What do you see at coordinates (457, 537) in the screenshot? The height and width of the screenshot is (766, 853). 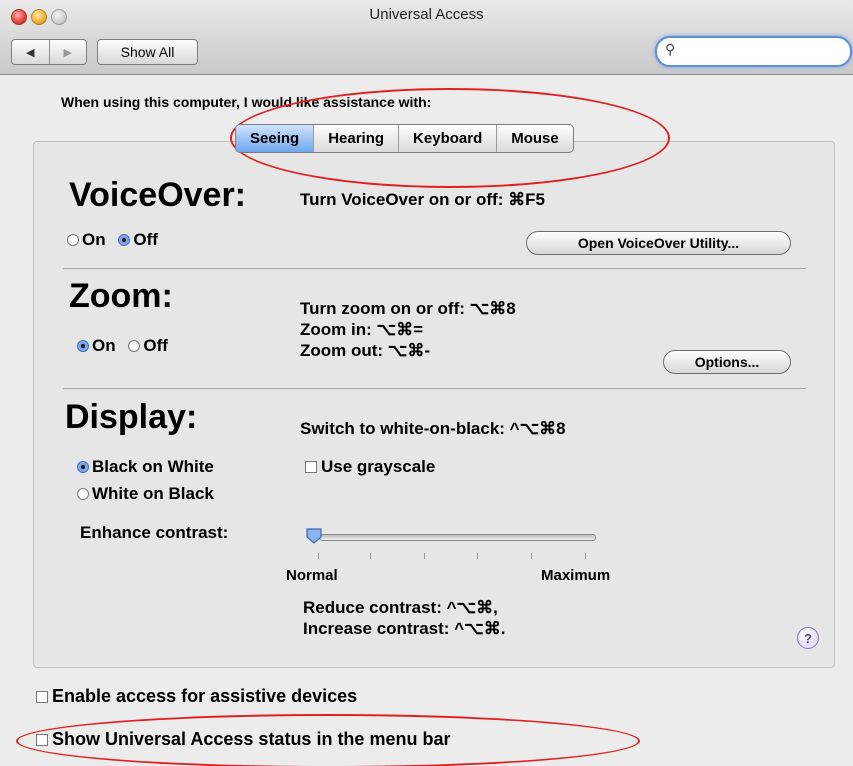 I see `contrast-slider-track` at bounding box center [457, 537].